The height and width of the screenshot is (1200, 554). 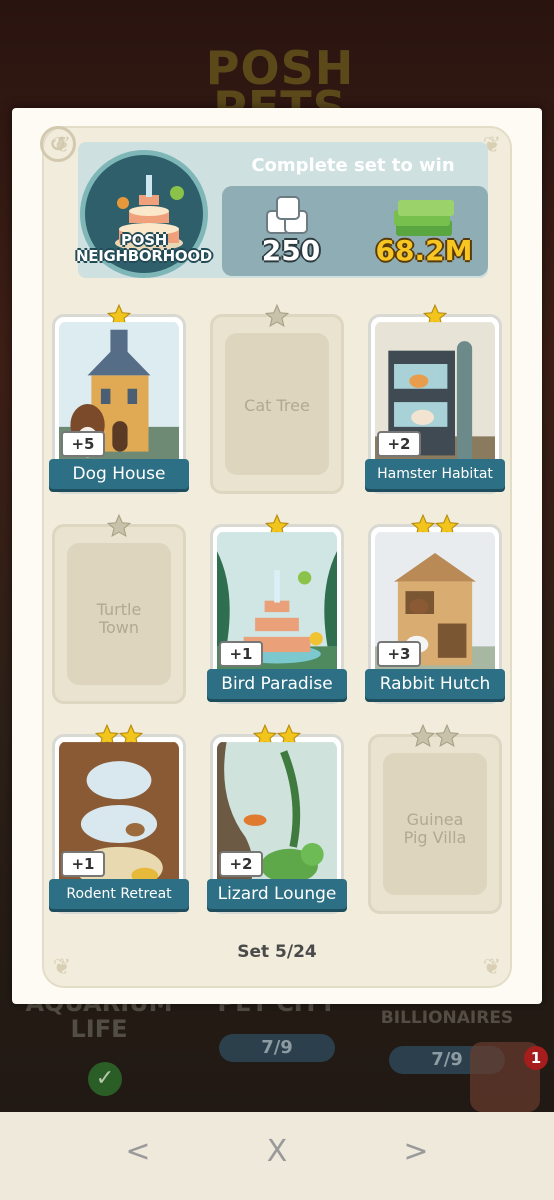 I want to click on set-count: Set 5/24, so click(x=277, y=952).